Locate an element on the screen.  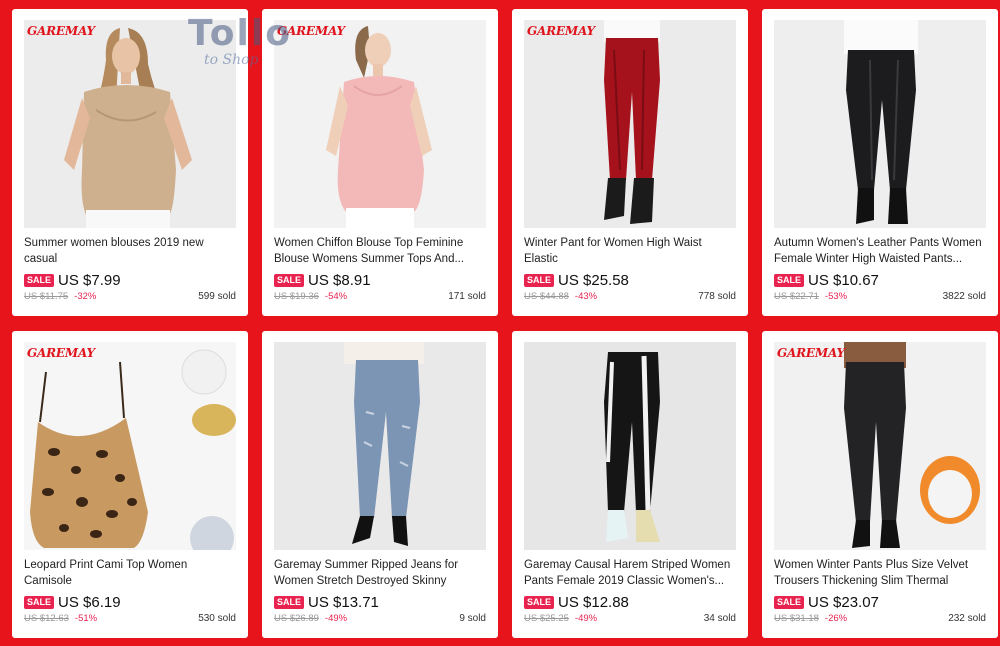
pink-chiffon-blouse-photo is located at coordinates (380, 124).